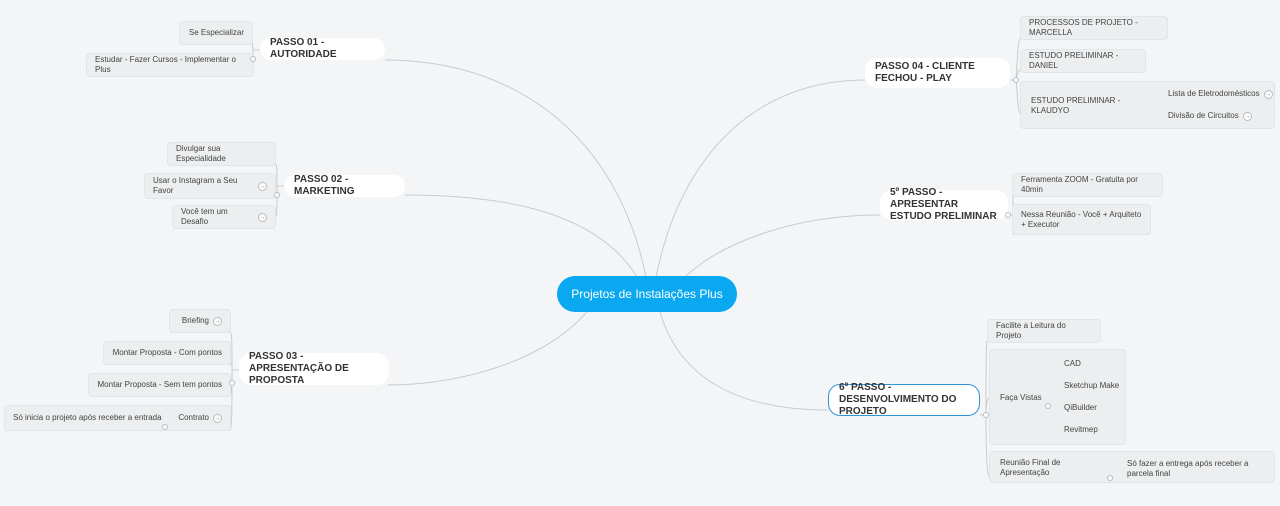 The height and width of the screenshot is (506, 1280). What do you see at coordinates (299, 368) in the screenshot?
I see `topic-passo-03-label: PASSO 03 - APRESENTAÇÃO DE PROPOSTA` at bounding box center [299, 368].